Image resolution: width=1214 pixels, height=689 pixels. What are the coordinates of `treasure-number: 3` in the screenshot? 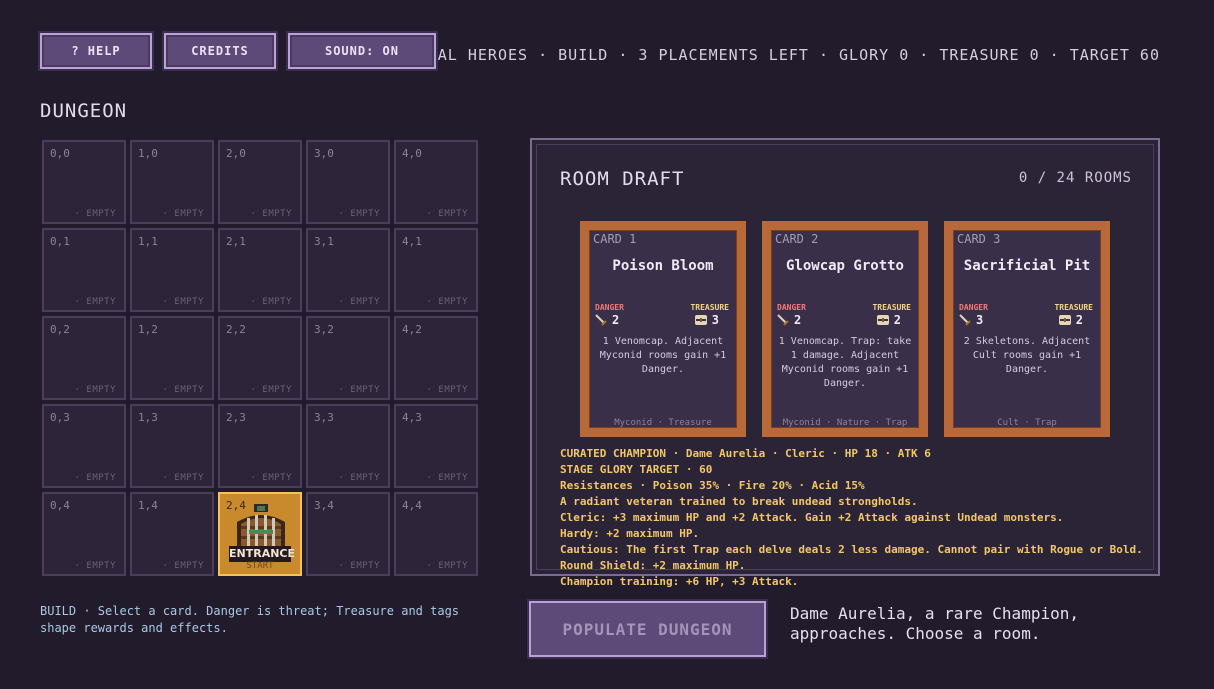 It's located at (715, 320).